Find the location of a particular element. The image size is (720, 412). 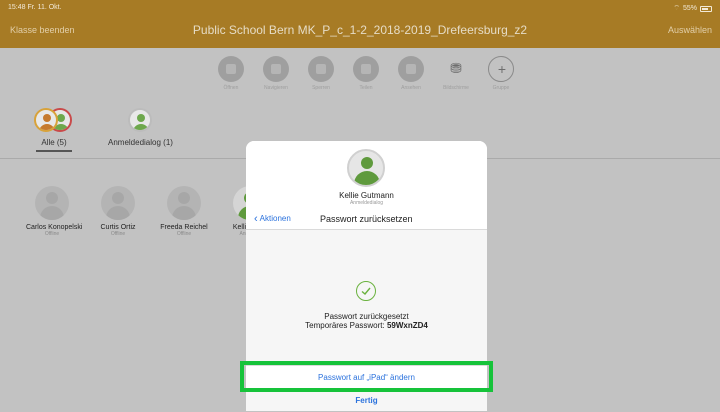

battery-percent: 55% is located at coordinates (689, 8).